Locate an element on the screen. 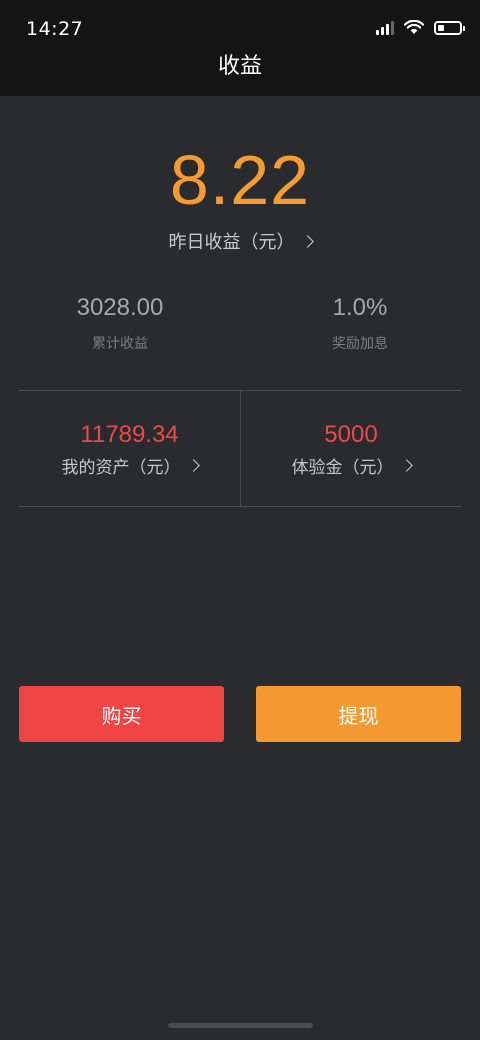  assets-panel: 11789.34 我的资产（元） 5000 体验金（元） is located at coordinates (240, 448).